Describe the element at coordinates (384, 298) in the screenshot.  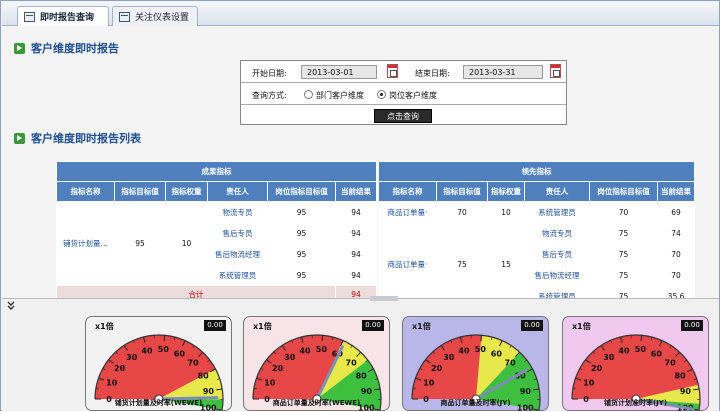
I see `panel-splitter-handle` at that location.